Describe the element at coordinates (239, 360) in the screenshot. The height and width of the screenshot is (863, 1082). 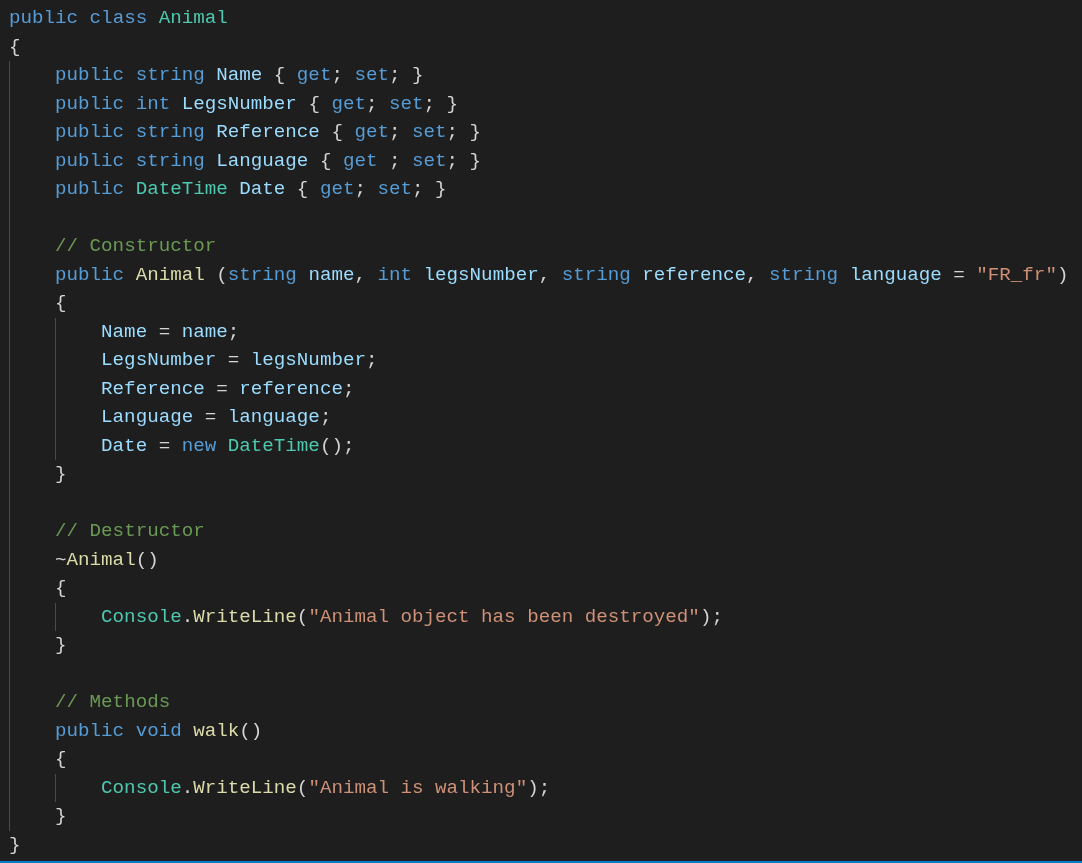
I see `code-line: LegsNumber = legsNumber;` at that location.